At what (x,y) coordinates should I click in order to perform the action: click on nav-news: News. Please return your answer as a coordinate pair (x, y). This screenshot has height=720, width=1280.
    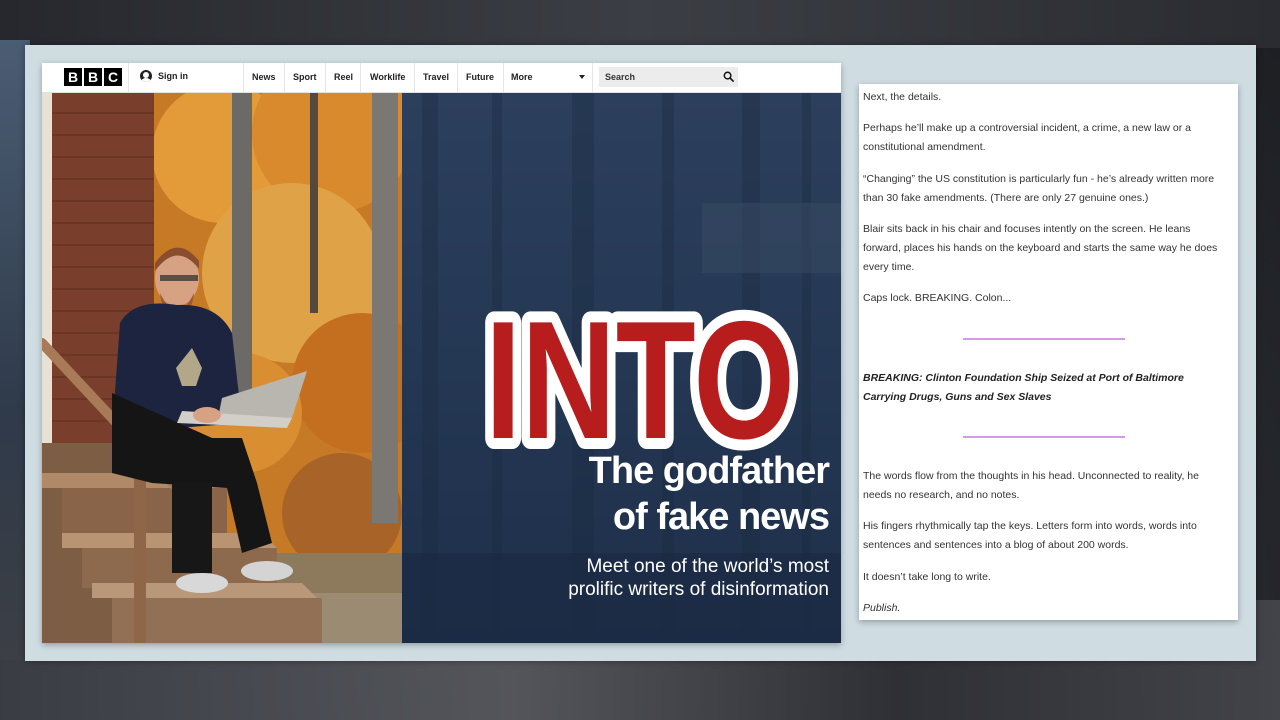
    Looking at the image, I should click on (264, 77).